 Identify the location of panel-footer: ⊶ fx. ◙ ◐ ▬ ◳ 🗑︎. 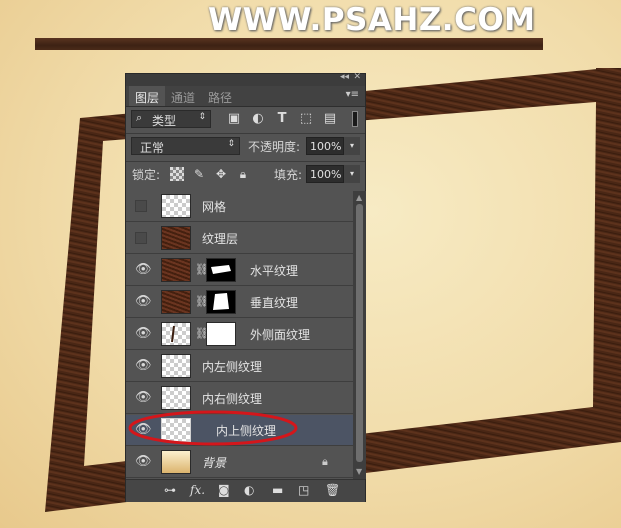
(245, 490).